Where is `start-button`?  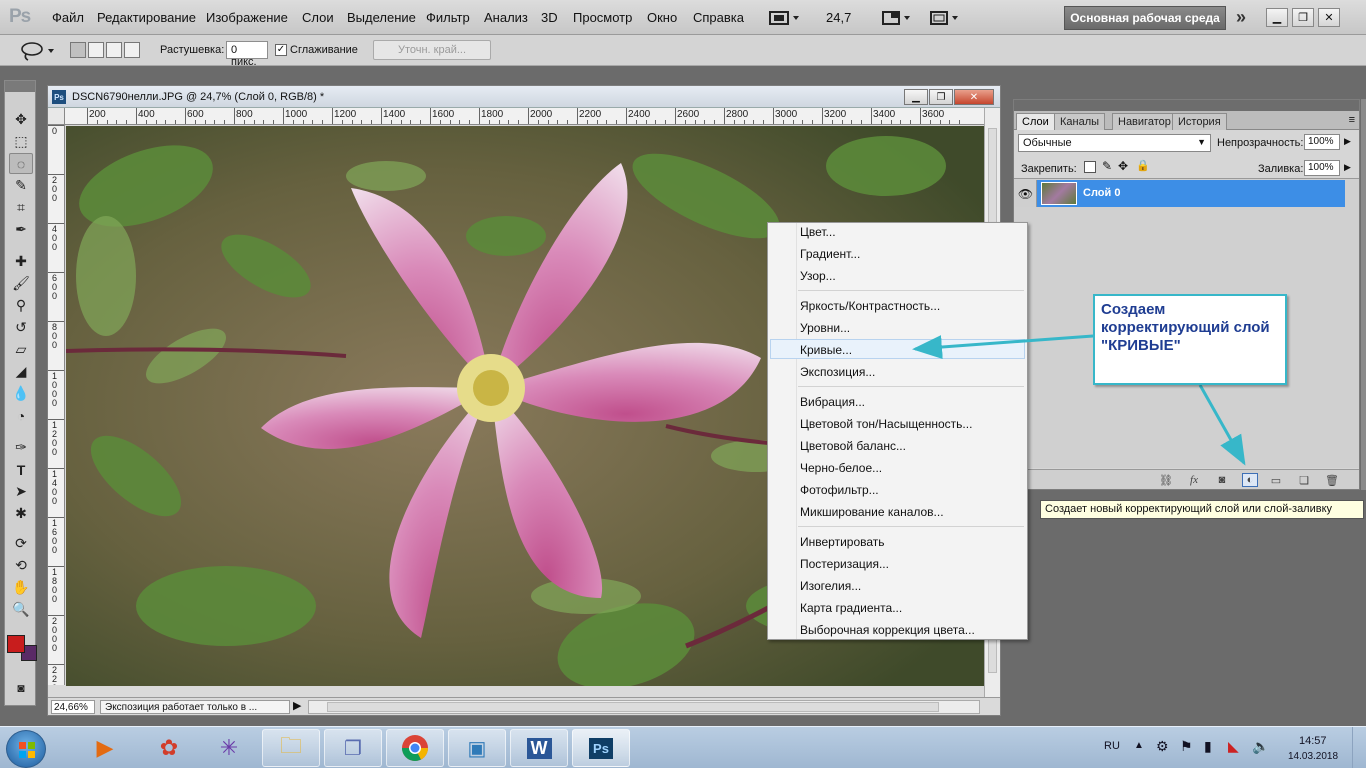 start-button is located at coordinates (26, 749).